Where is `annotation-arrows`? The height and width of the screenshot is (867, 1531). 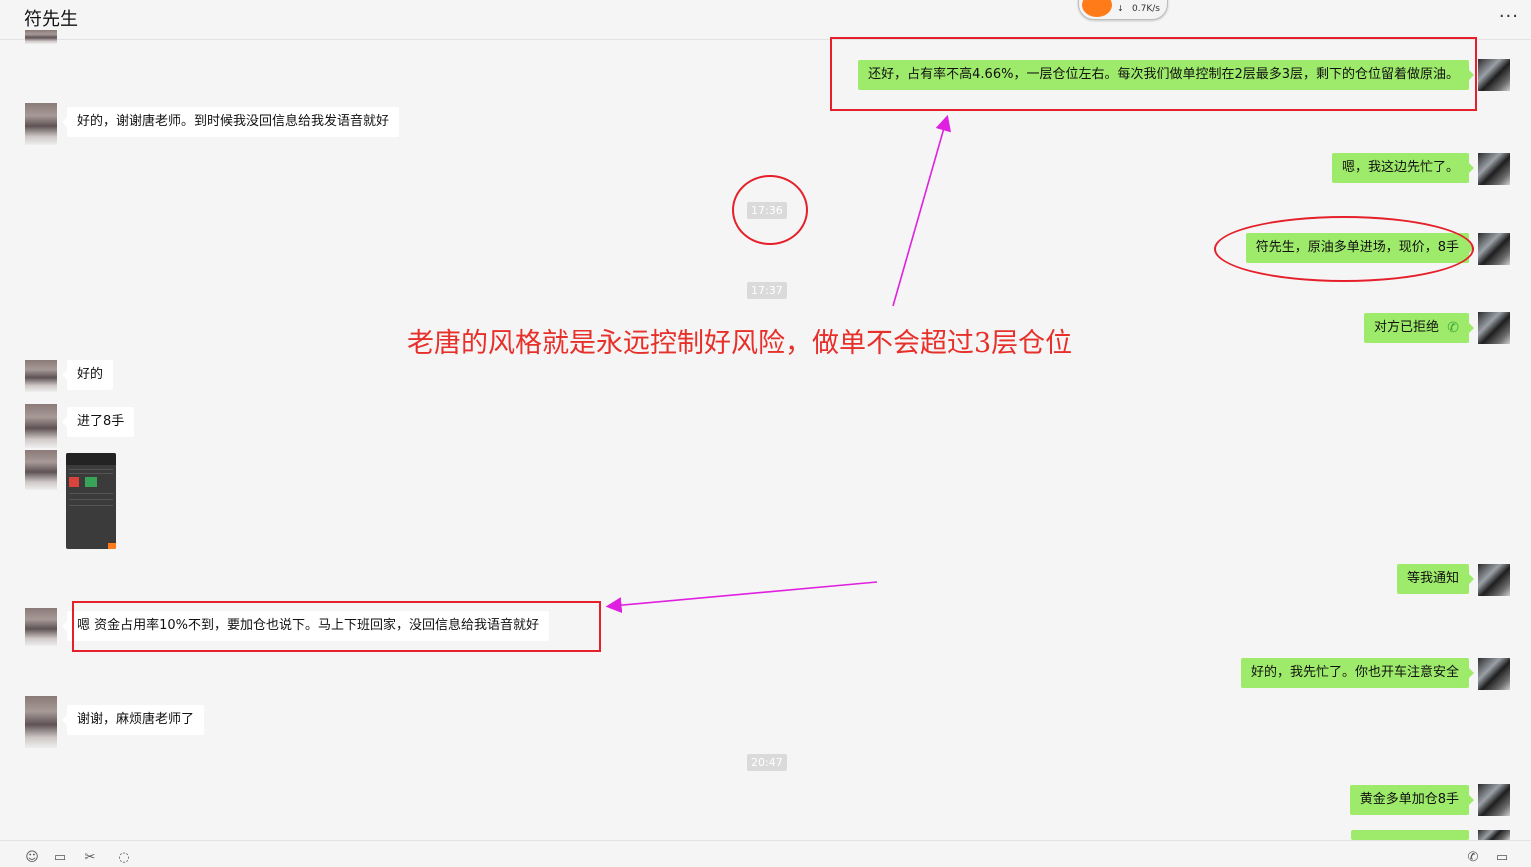 annotation-arrows is located at coordinates (778, 364).